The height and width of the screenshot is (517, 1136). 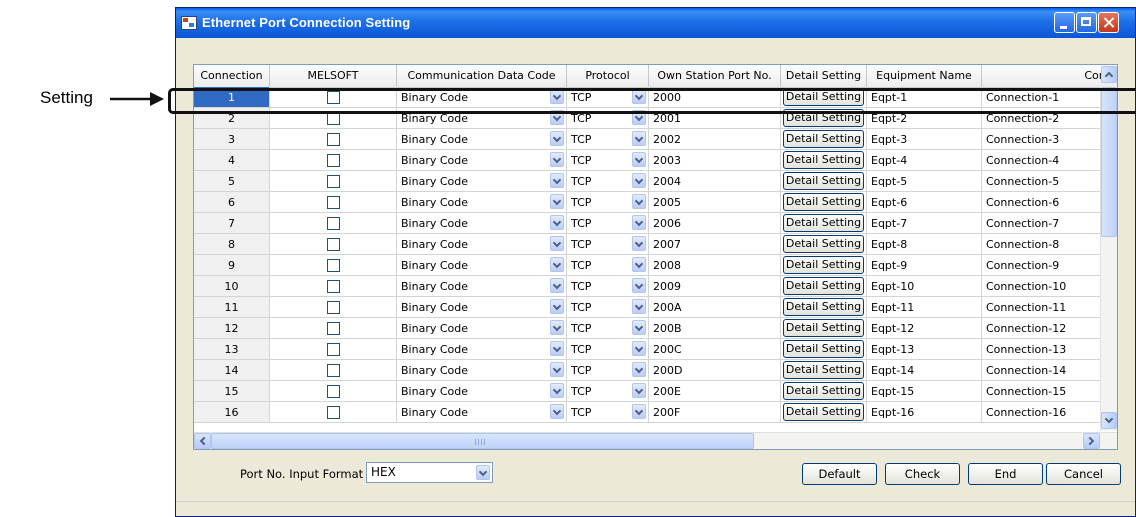 I want to click on port-number-cell: 200B, so click(x=715, y=328).